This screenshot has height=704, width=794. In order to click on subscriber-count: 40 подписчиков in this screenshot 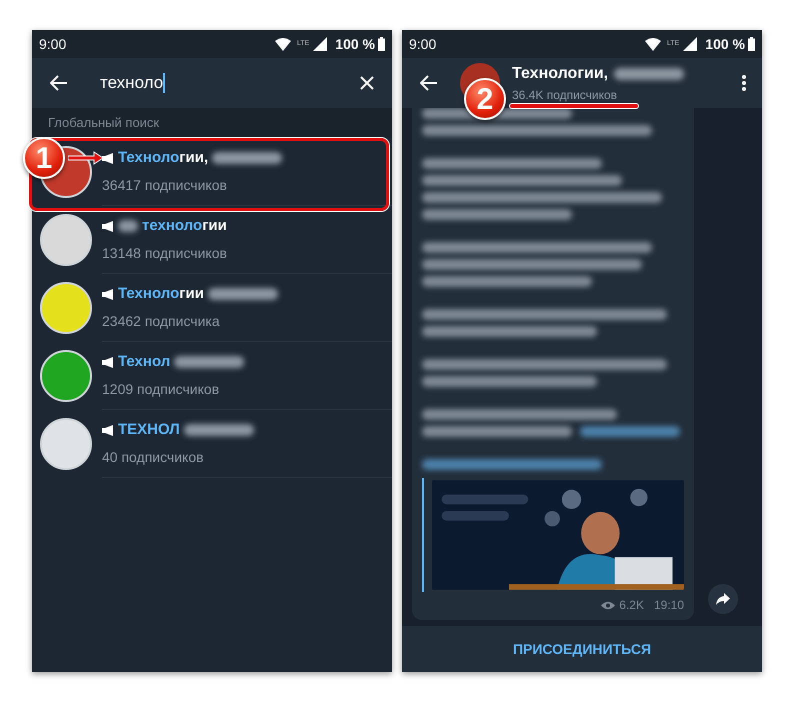, I will do `click(153, 458)`.